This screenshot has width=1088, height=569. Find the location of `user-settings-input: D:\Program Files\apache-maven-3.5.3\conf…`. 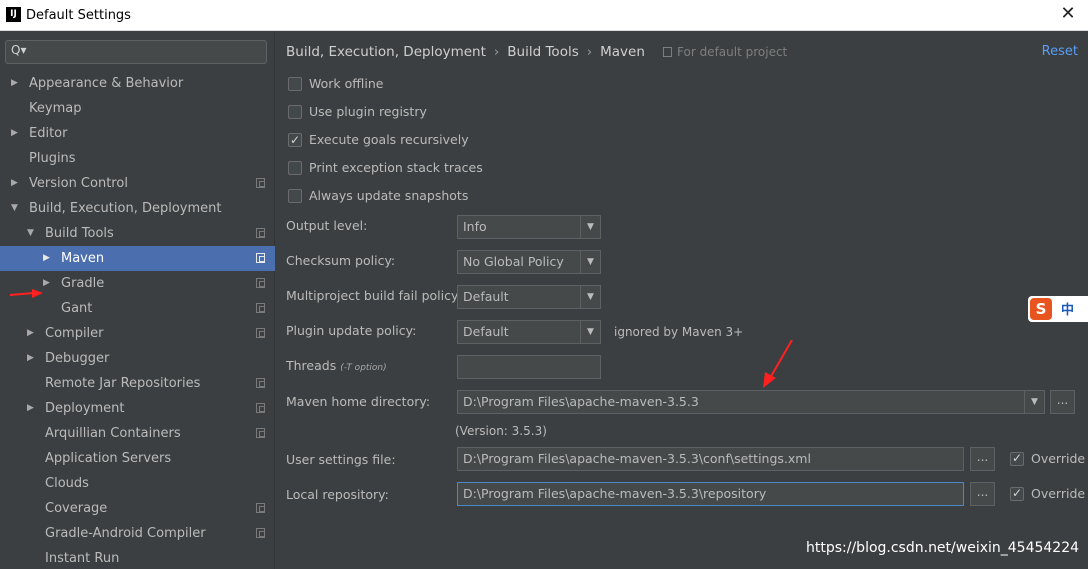

user-settings-input: D:\Program Files\apache-maven-3.5.3\conf… is located at coordinates (710, 459).